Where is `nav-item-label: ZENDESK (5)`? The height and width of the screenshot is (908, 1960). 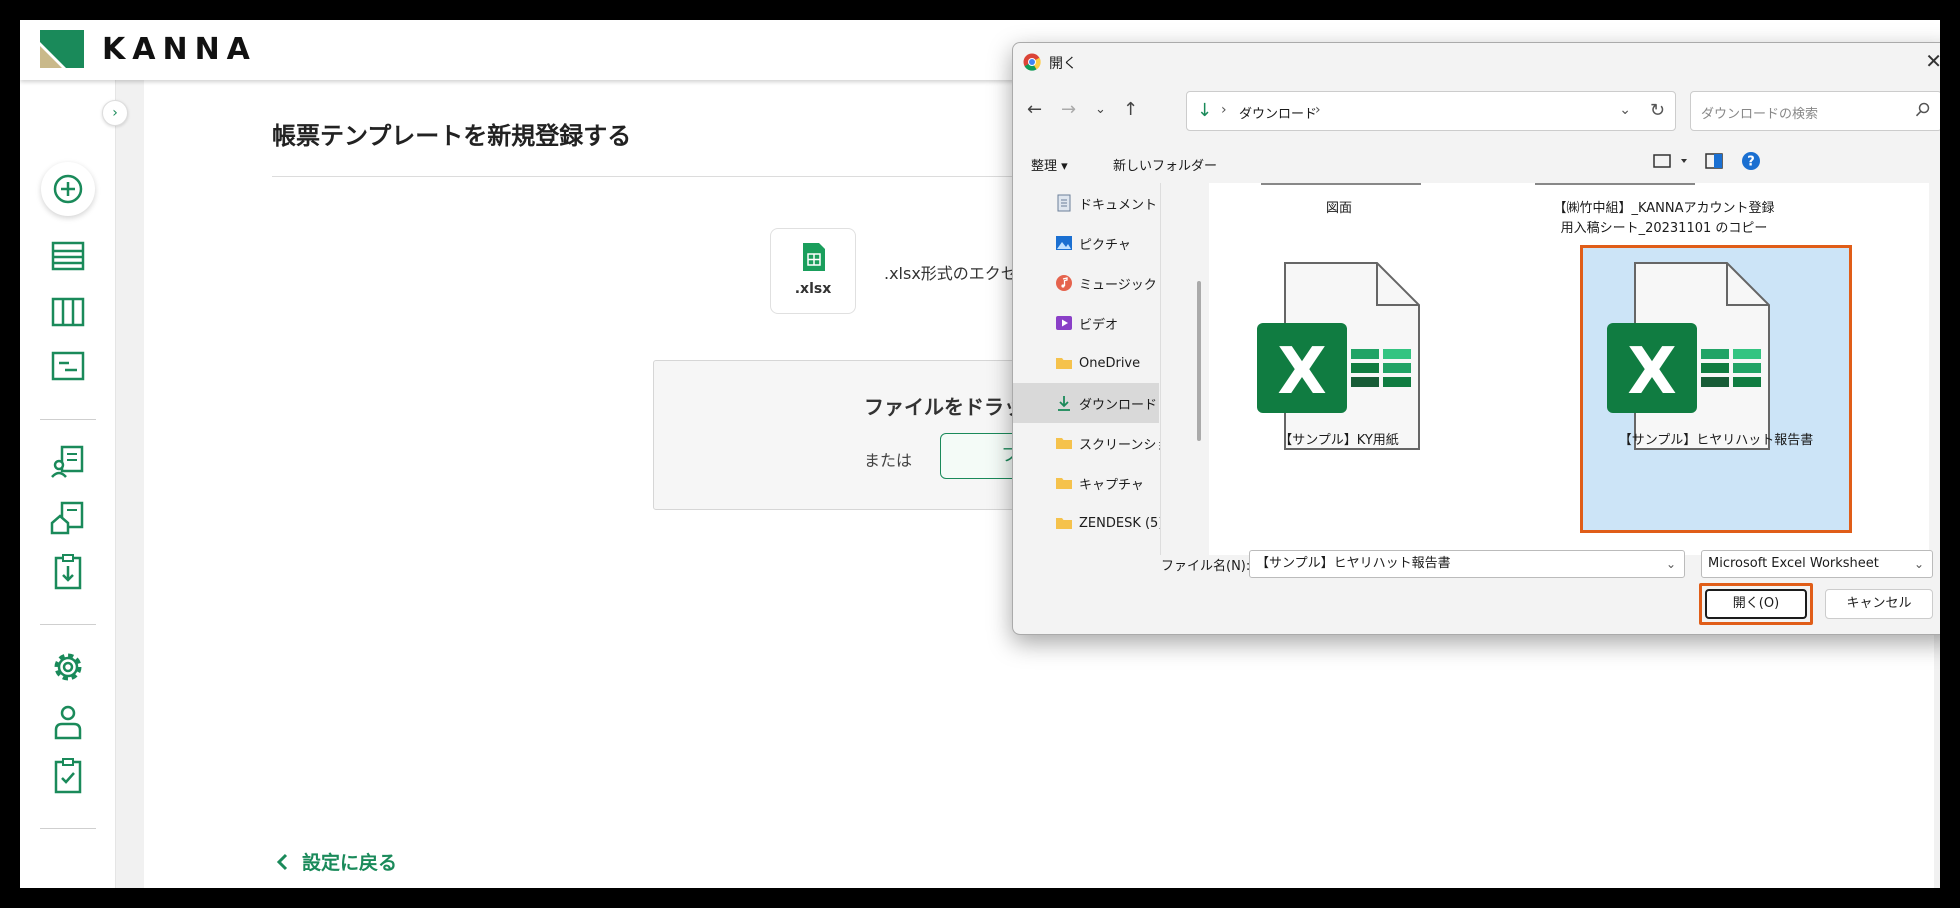
nav-item-label: ZENDESK (5) is located at coordinates (1120, 523).